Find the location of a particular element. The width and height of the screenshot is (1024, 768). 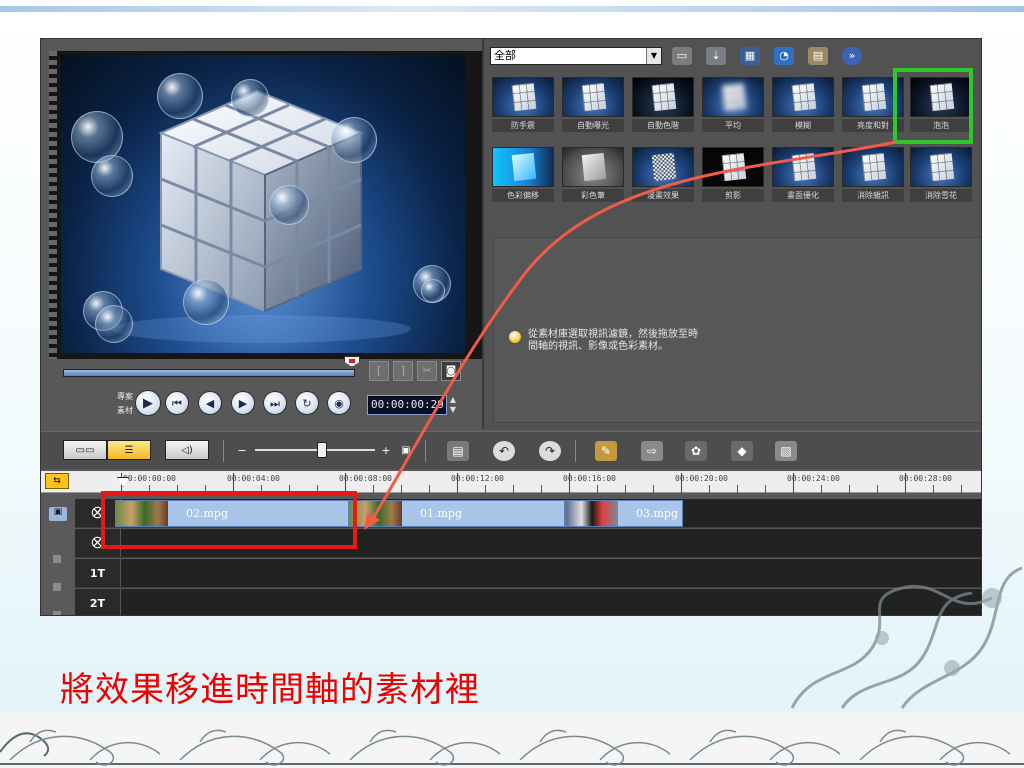

wave-border-decoration is located at coordinates (512, 740).